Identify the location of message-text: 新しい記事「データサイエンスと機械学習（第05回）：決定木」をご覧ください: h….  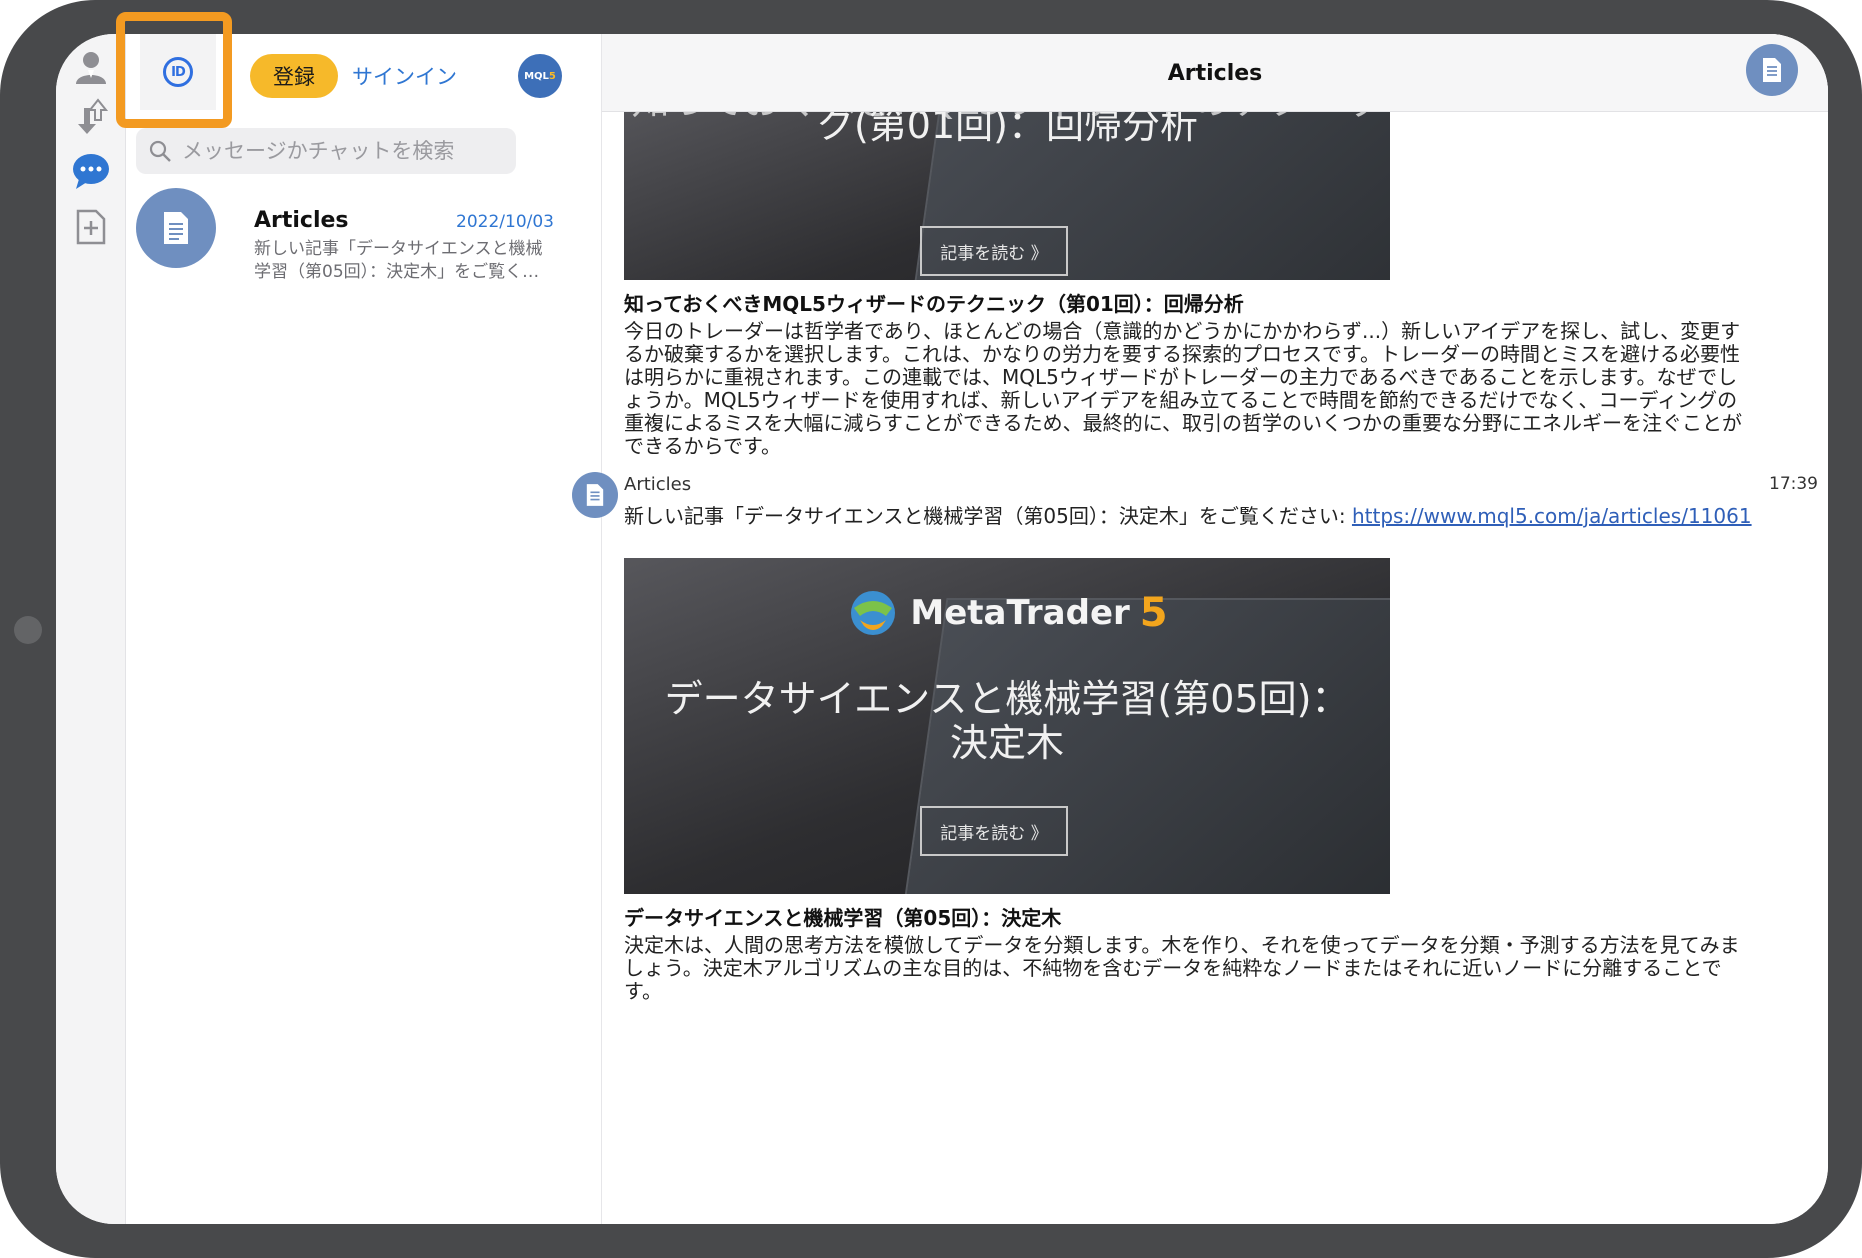
(1189, 516).